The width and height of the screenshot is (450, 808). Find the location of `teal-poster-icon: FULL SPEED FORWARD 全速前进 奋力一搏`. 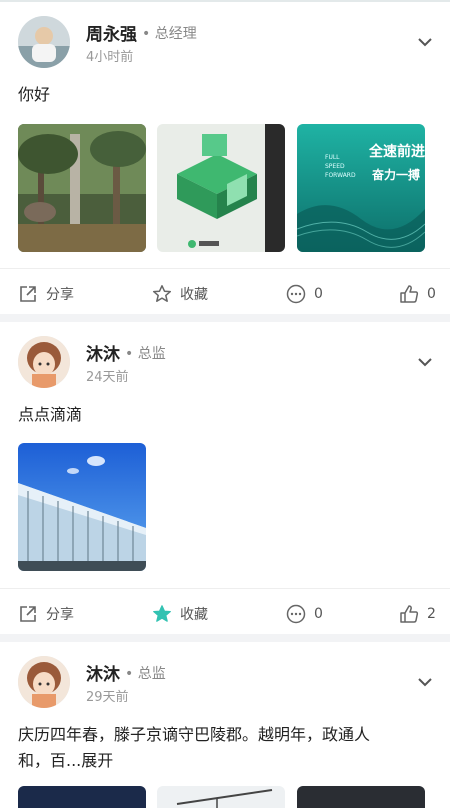

teal-poster-icon: FULL SPEED FORWARD 全速前进 奋力一搏 is located at coordinates (361, 188).